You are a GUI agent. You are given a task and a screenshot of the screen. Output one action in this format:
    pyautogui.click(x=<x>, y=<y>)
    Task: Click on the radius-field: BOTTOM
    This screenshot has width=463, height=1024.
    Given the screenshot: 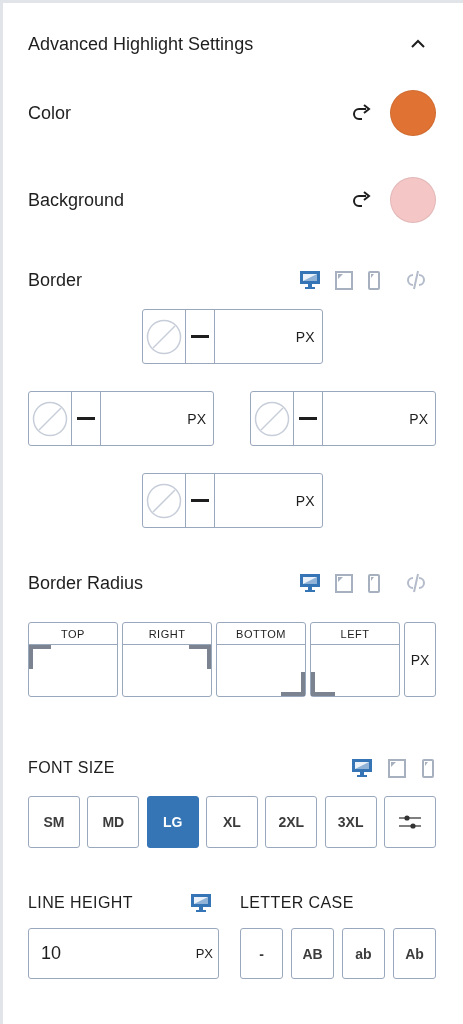 What is the action you would take?
    pyautogui.click(x=261, y=659)
    